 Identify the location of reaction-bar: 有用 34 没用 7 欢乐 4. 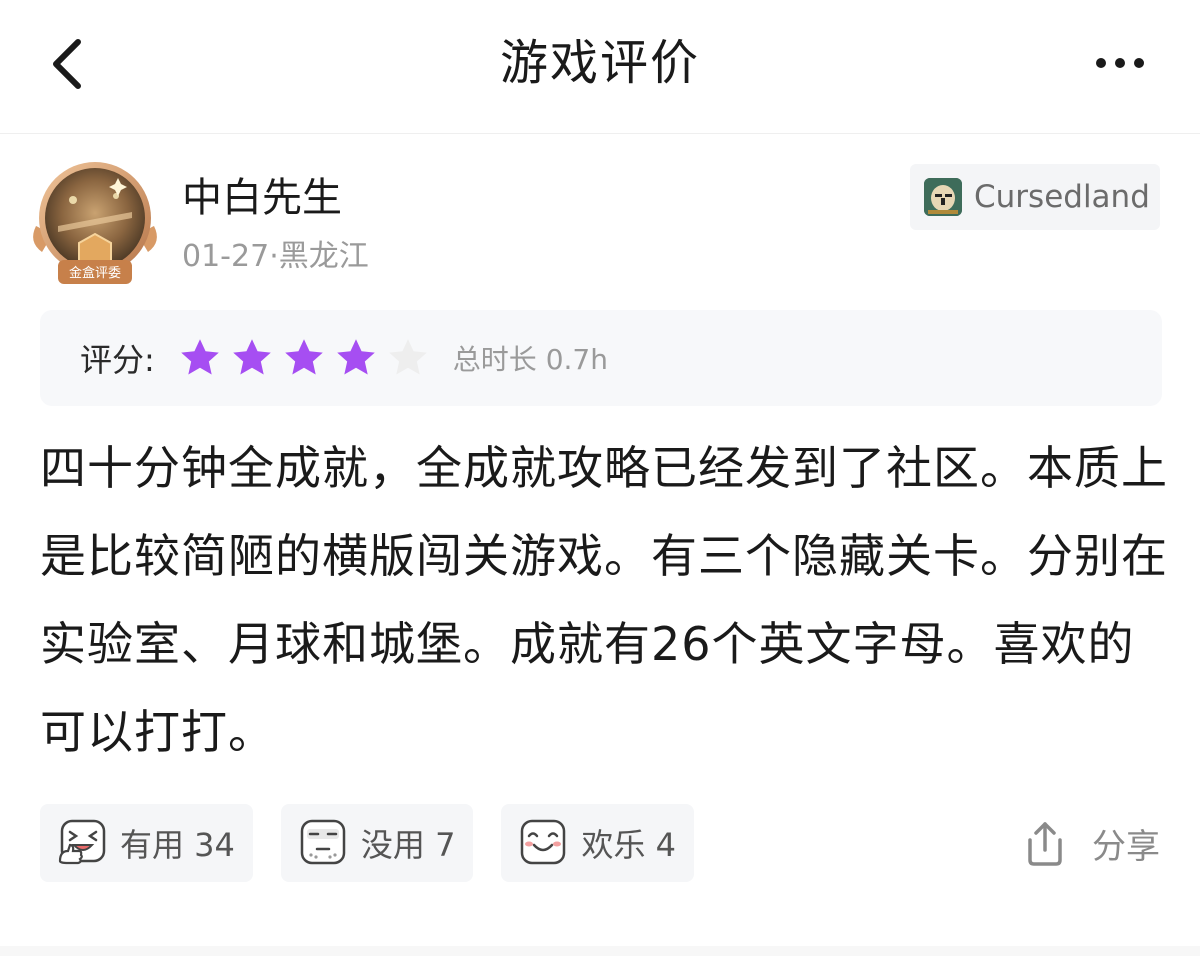
(367, 843).